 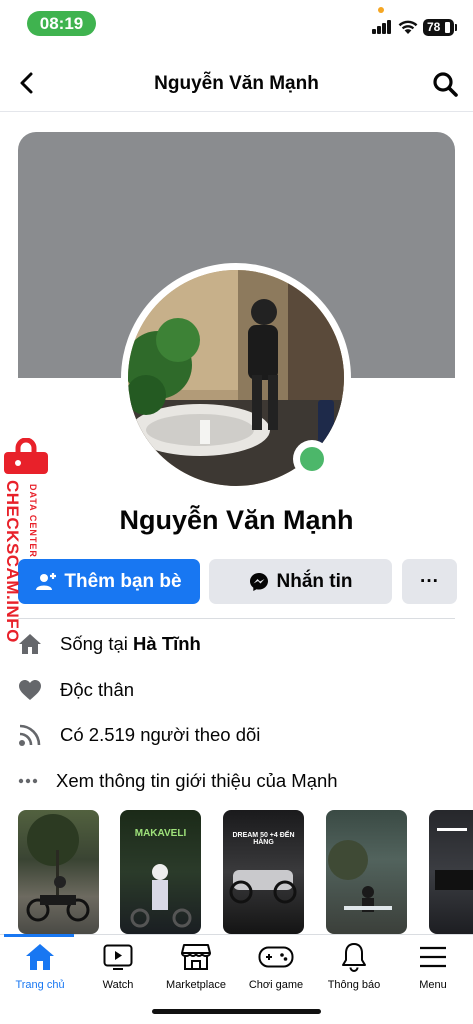 What do you see at coordinates (26, 456) in the screenshot?
I see `watermark-lock-logo` at bounding box center [26, 456].